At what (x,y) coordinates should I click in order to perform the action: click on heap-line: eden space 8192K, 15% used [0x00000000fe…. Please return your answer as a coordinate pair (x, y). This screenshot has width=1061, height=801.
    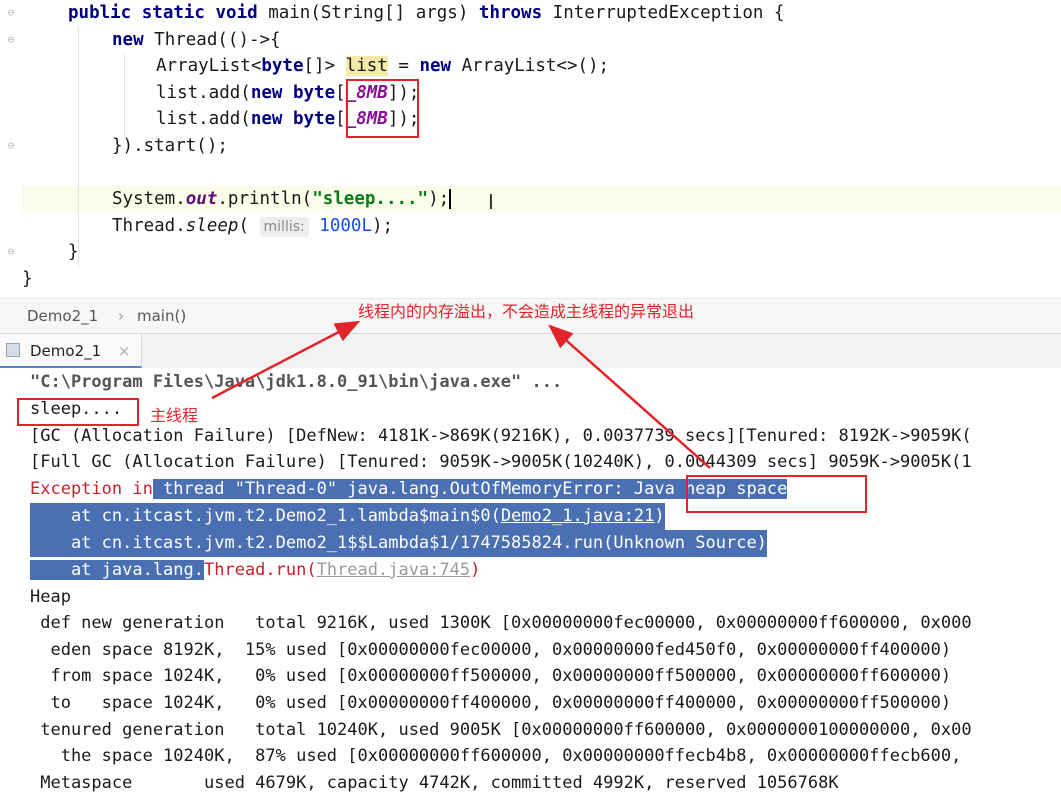
    Looking at the image, I should click on (491, 650).